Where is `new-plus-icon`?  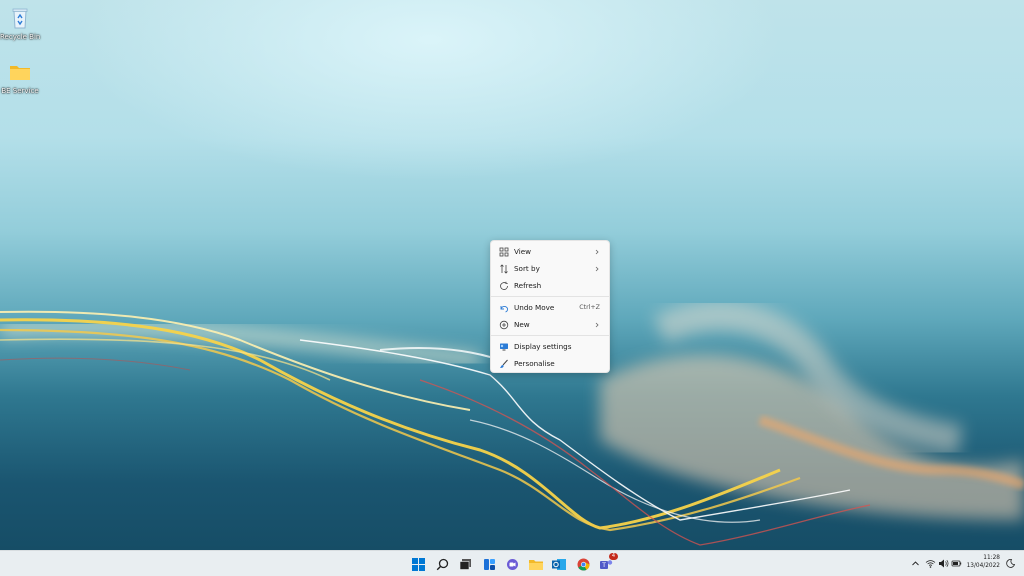
new-plus-icon is located at coordinates (504, 324).